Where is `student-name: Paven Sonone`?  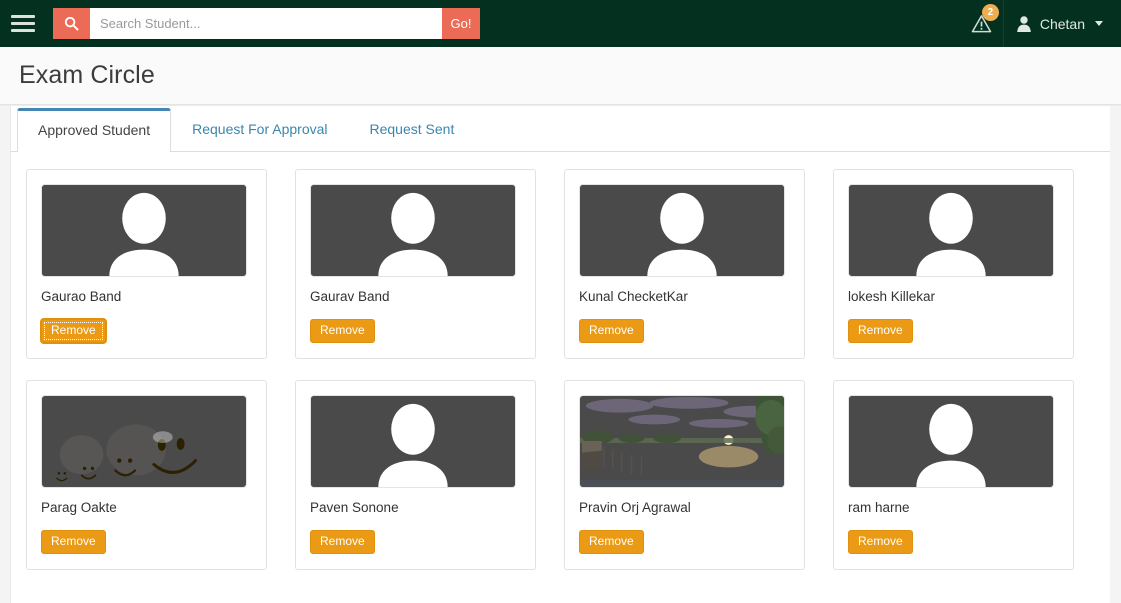
student-name: Paven Sonone is located at coordinates (354, 507).